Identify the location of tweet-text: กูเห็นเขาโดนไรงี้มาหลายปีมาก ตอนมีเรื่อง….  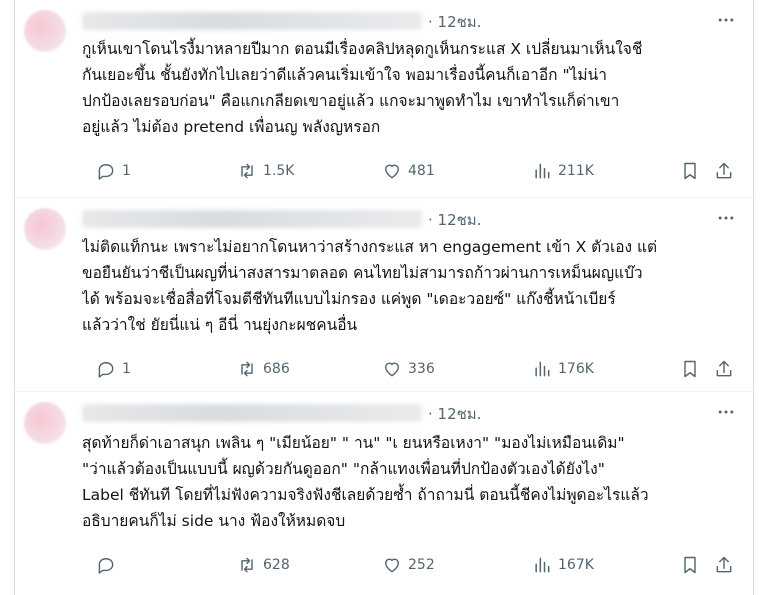
(412, 88).